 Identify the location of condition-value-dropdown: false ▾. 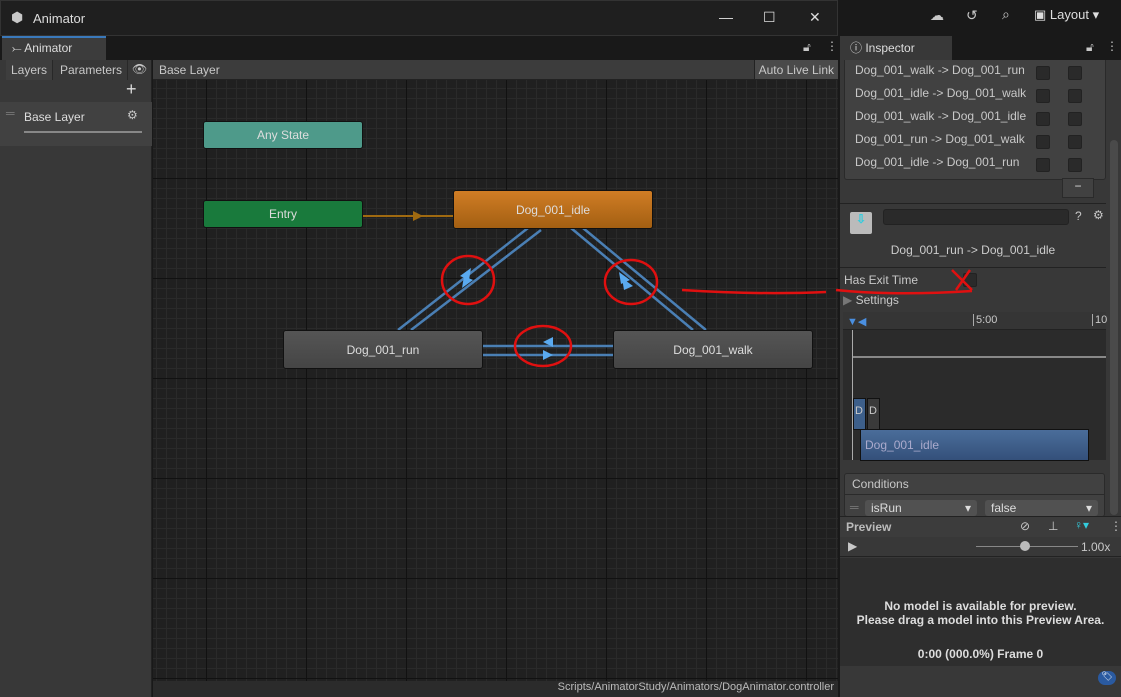
(1041, 508).